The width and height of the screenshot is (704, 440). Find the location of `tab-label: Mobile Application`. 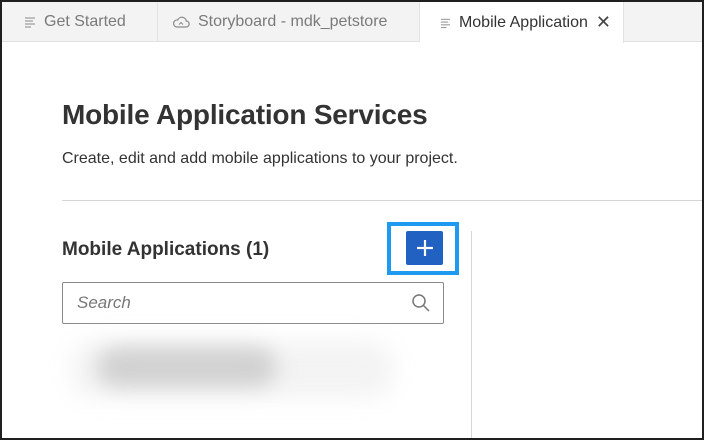

tab-label: Mobile Application is located at coordinates (523, 22).